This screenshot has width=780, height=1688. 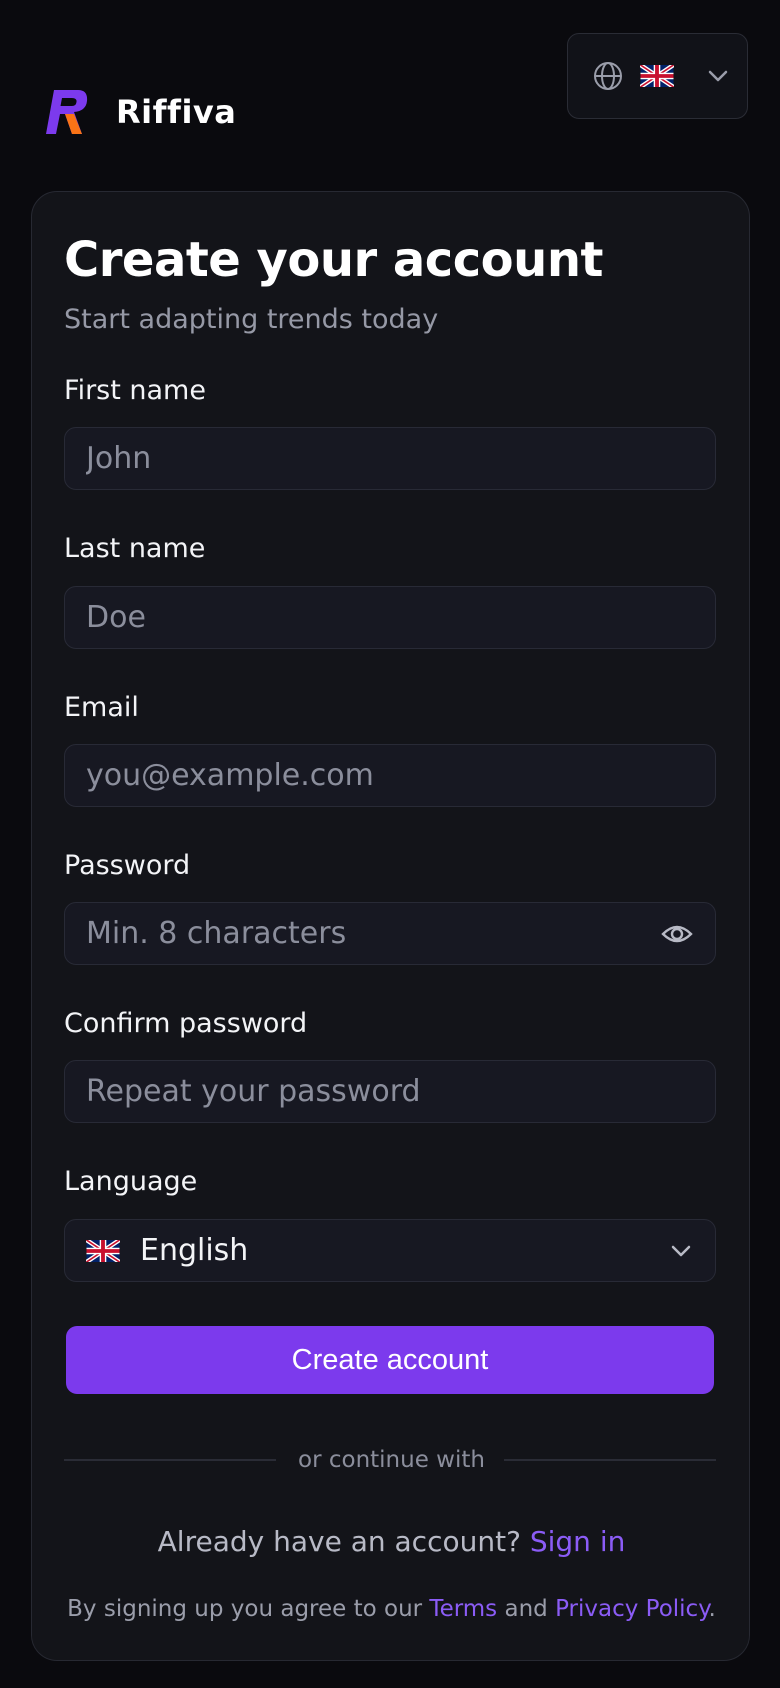 I want to click on privacy-link: Privacy Policy, so click(x=631, y=1609).